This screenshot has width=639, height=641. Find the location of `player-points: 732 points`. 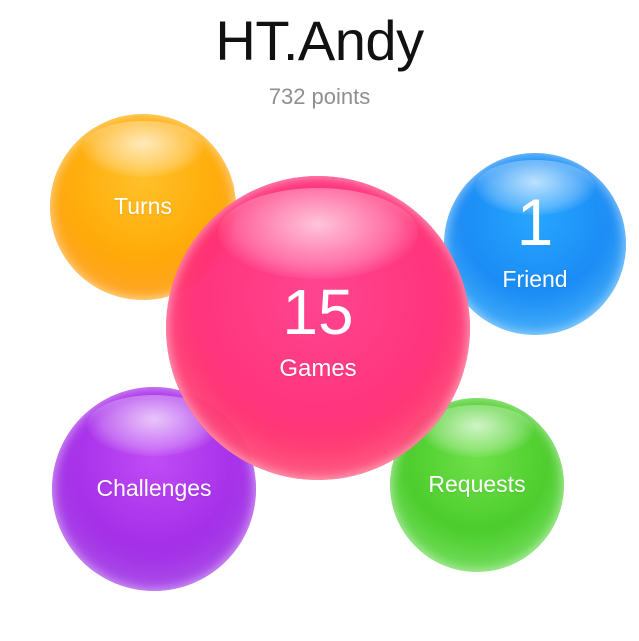

player-points: 732 points is located at coordinates (319, 96).